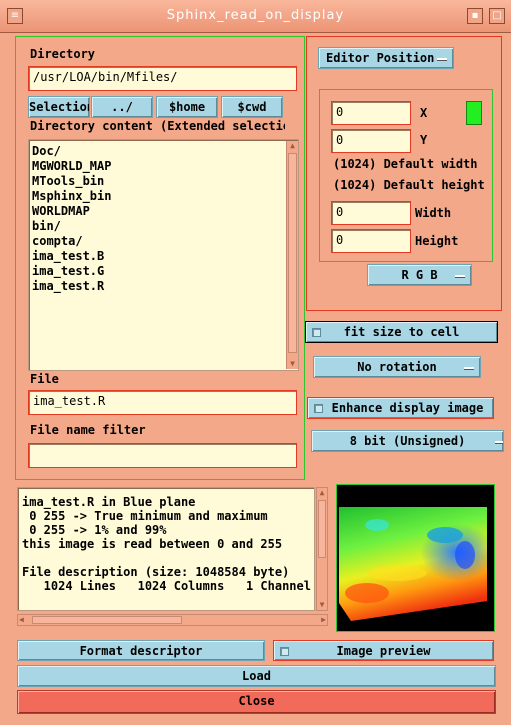  Describe the element at coordinates (145, 516) in the screenshot. I see `info-line: 0 255 -> True minimum and maximum` at that location.